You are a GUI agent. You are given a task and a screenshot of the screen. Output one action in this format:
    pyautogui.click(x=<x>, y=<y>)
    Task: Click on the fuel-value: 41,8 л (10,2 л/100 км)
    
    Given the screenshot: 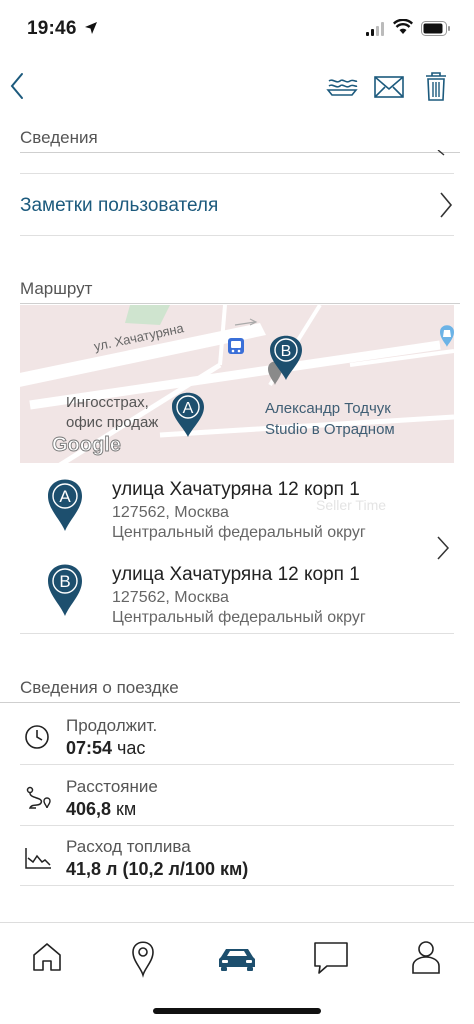 What is the action you would take?
    pyautogui.click(x=157, y=869)
    